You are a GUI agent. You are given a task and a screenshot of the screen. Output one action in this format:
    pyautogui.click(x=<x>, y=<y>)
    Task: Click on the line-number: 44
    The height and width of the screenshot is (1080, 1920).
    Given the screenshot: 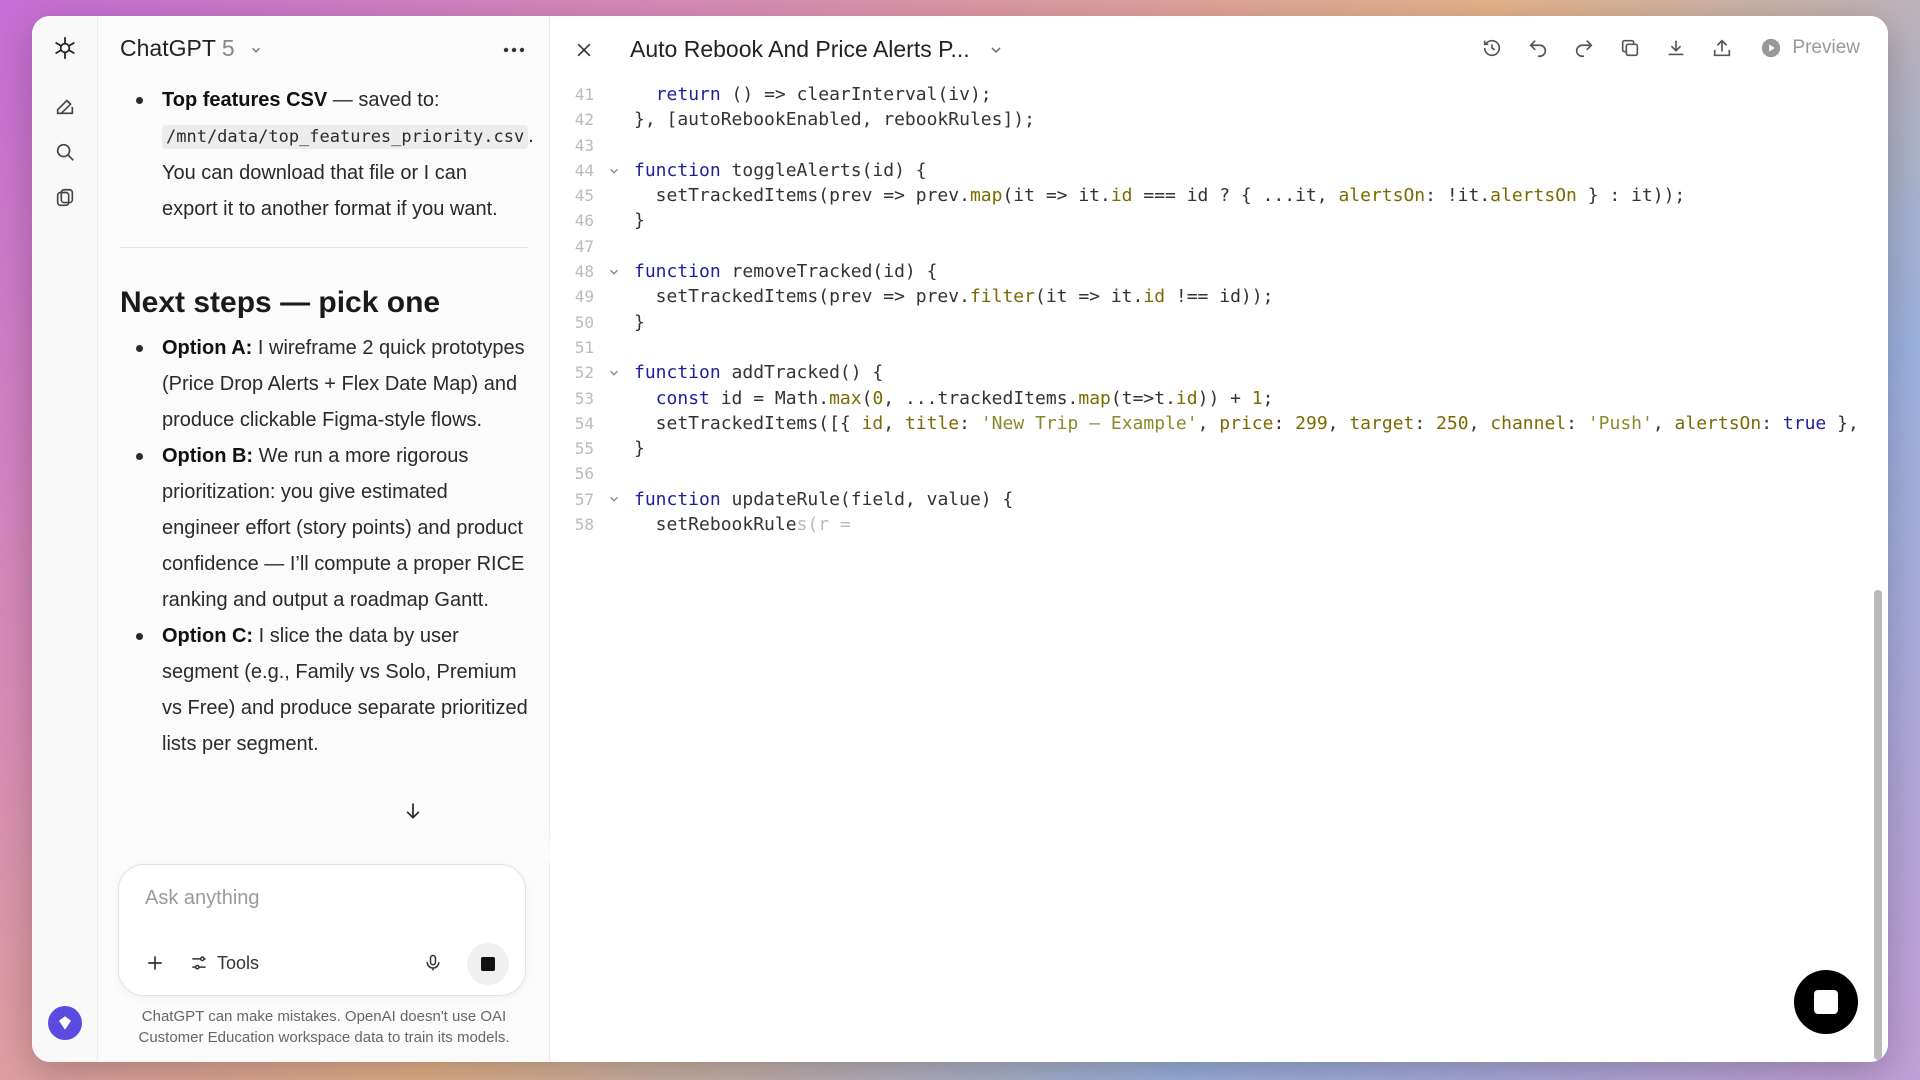 What is the action you would take?
    pyautogui.click(x=584, y=170)
    